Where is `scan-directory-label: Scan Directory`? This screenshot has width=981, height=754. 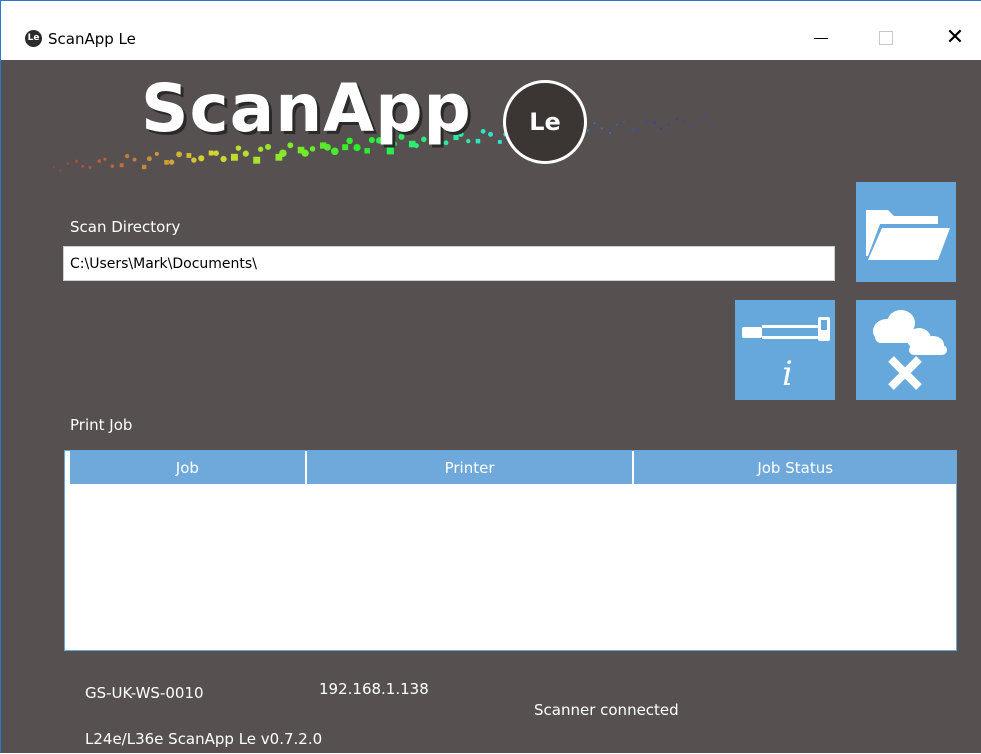 scan-directory-label: Scan Directory is located at coordinates (125, 227).